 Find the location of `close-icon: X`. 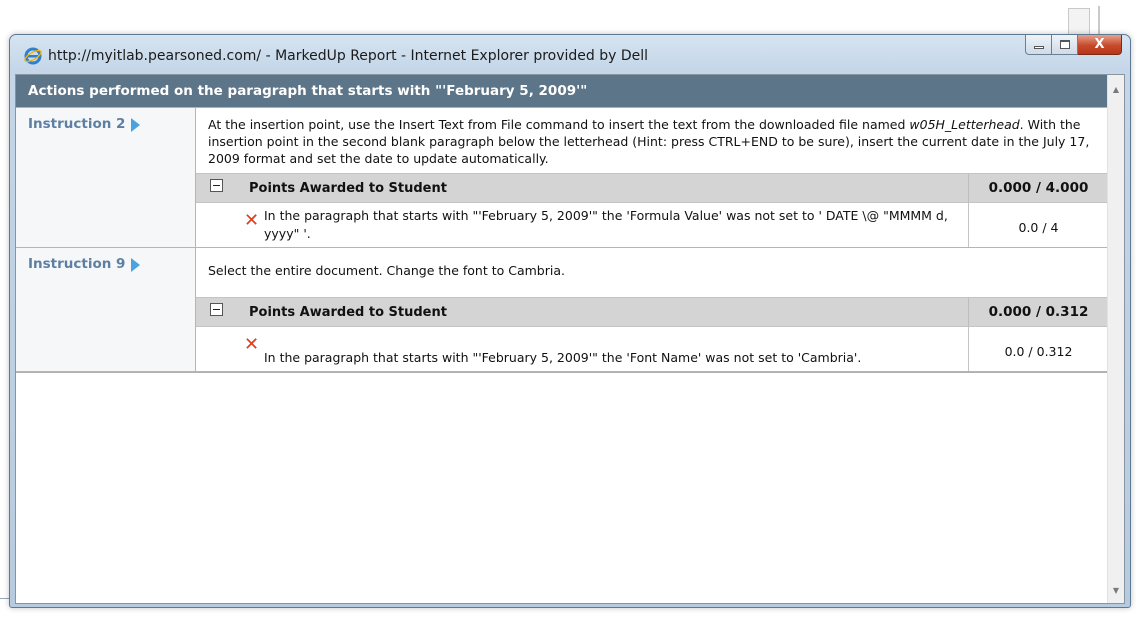

close-icon: X is located at coordinates (1099, 44).